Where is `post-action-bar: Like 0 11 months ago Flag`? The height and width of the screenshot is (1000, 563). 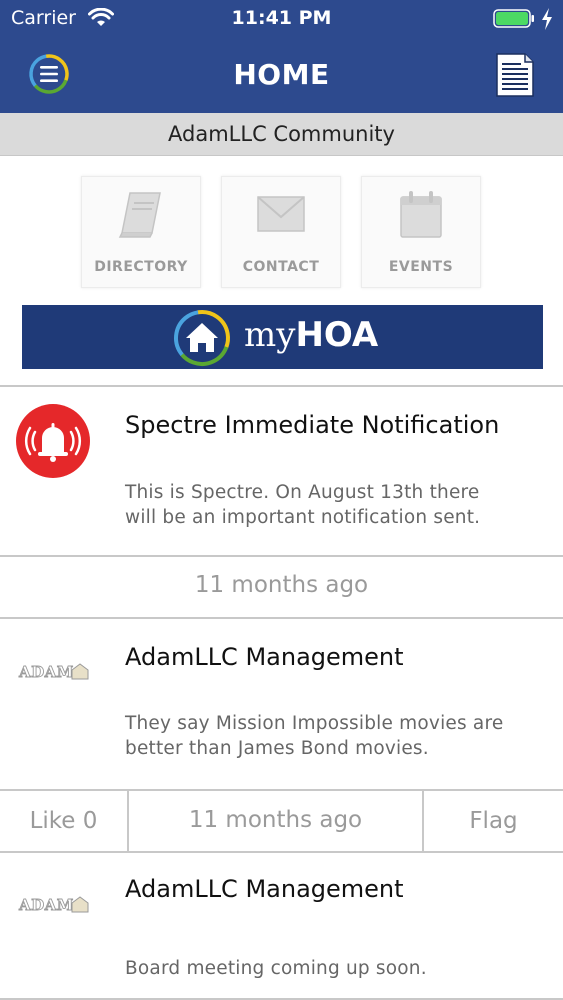 post-action-bar: Like 0 11 months ago Flag is located at coordinates (281, 821).